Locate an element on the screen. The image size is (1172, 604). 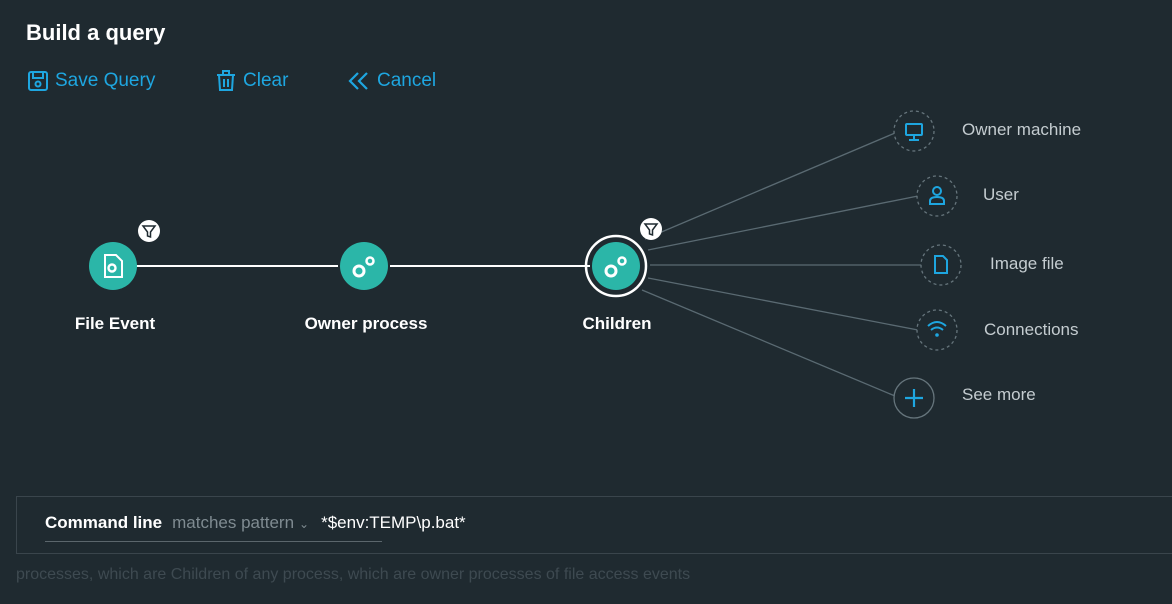
node-label-children: Children is located at coordinates (617, 323).